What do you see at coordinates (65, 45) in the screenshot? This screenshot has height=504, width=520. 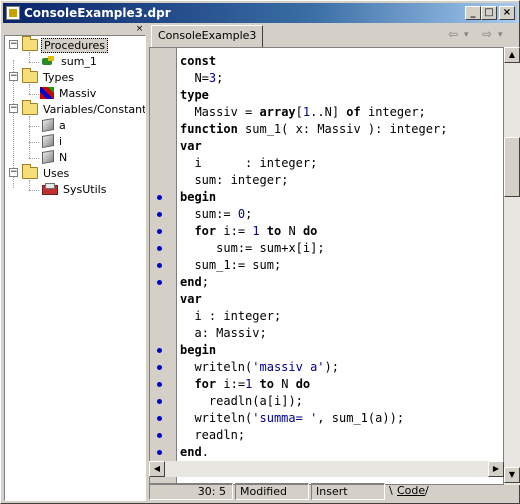 I see `tree-node-procedures: Procedures` at bounding box center [65, 45].